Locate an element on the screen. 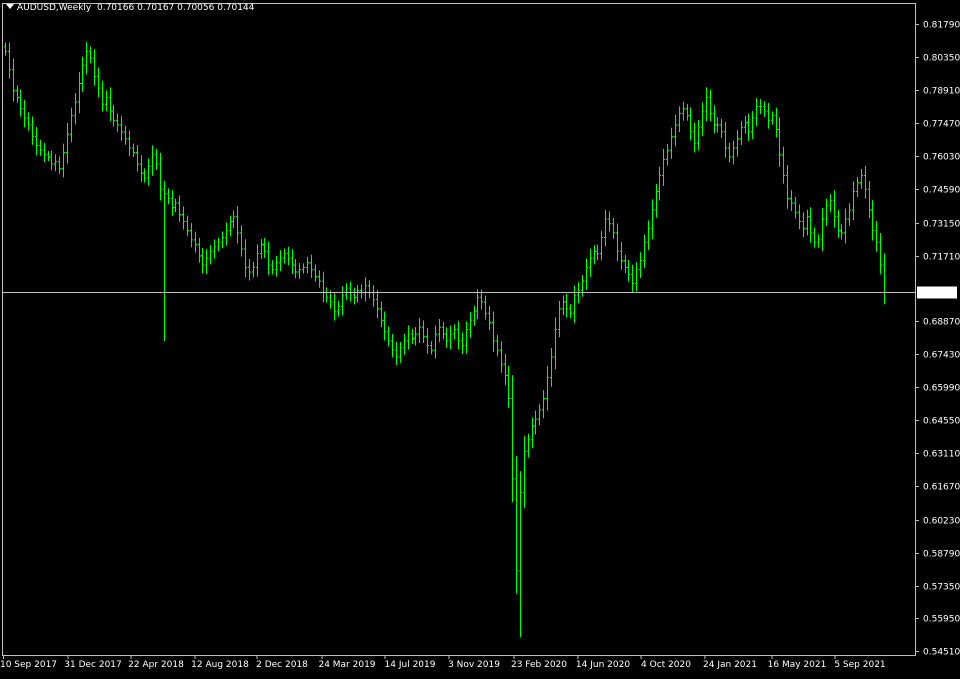 The height and width of the screenshot is (679, 960). y-tick-label: 0.74590 is located at coordinates (941, 191).